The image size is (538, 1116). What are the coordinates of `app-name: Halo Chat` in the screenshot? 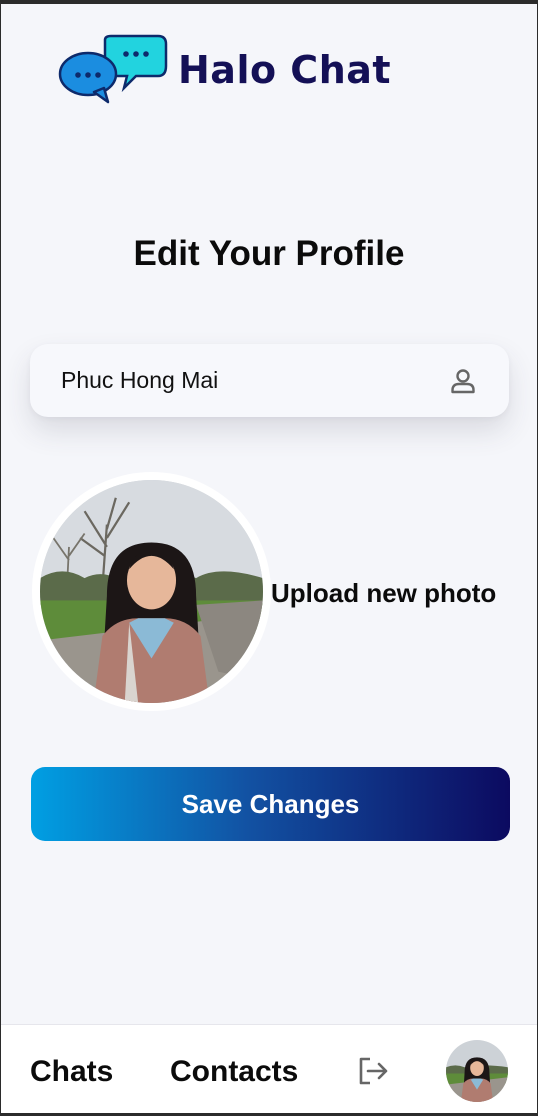 It's located at (285, 70).